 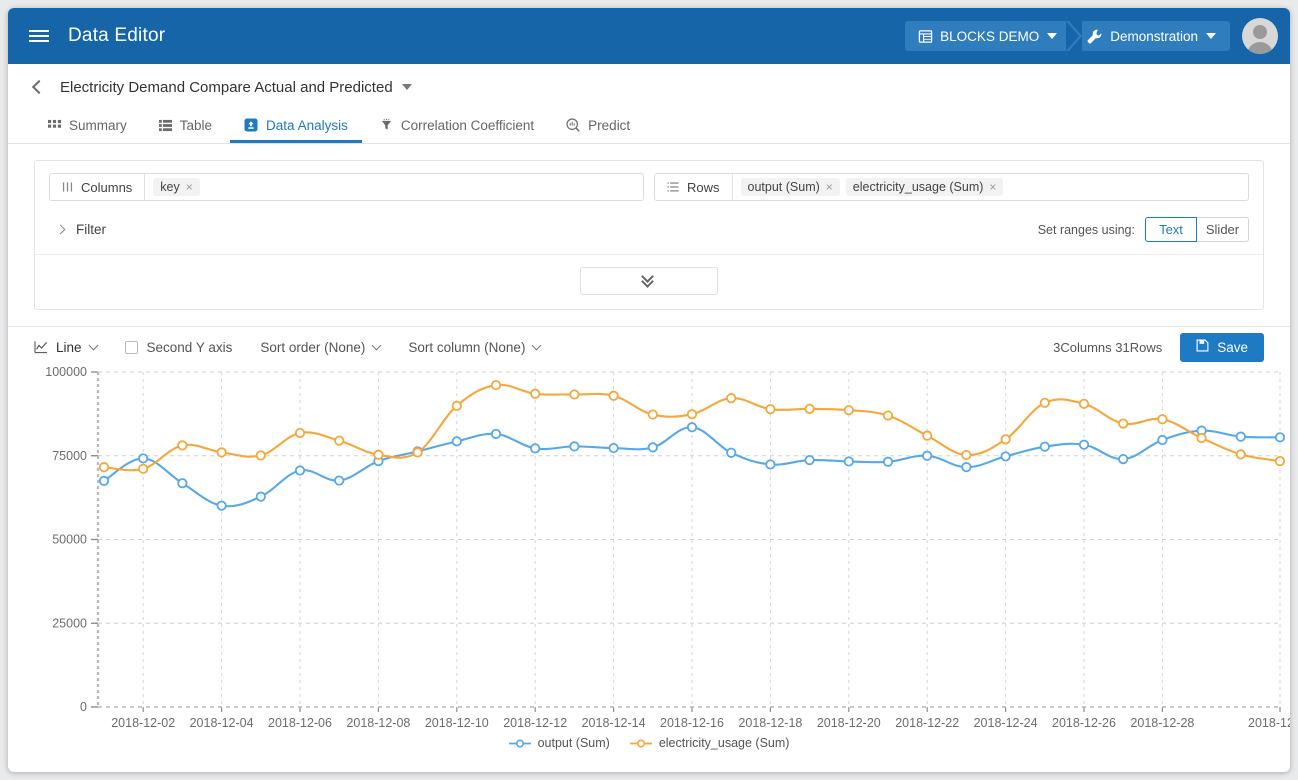 What do you see at coordinates (69, 456) in the screenshot?
I see `svg-text: 75000` at bounding box center [69, 456].